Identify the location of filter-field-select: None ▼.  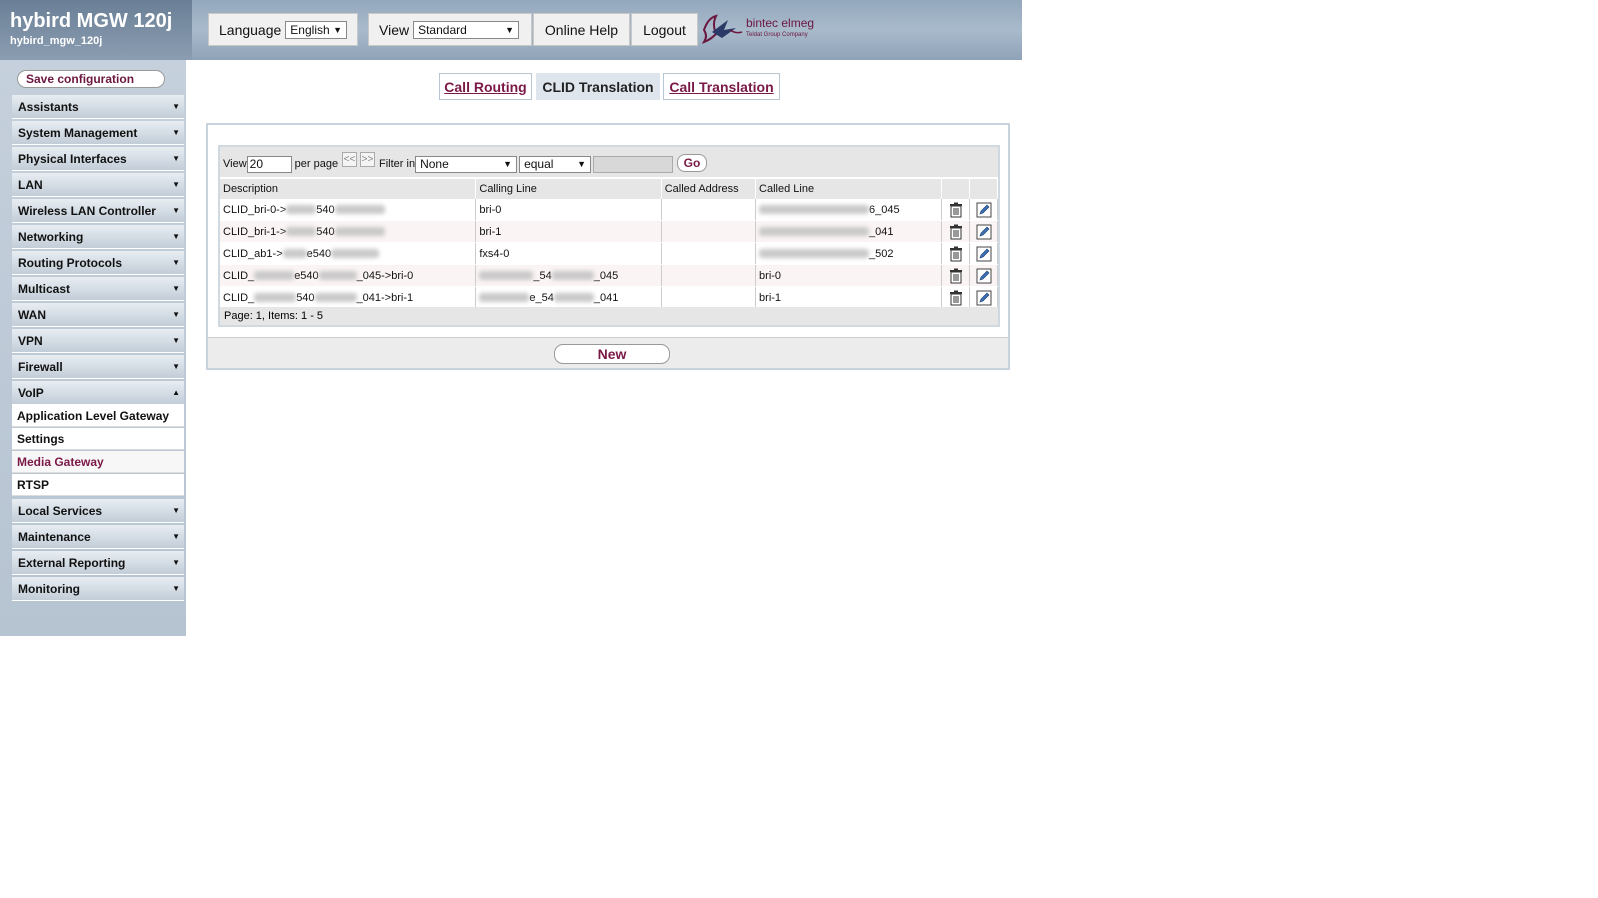
(466, 164).